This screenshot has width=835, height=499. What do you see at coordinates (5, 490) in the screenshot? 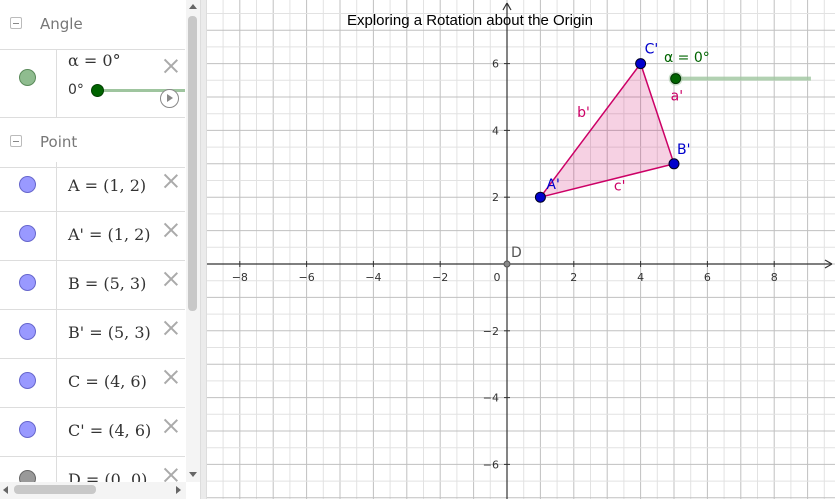
I see `scroll-left-icon` at bounding box center [5, 490].